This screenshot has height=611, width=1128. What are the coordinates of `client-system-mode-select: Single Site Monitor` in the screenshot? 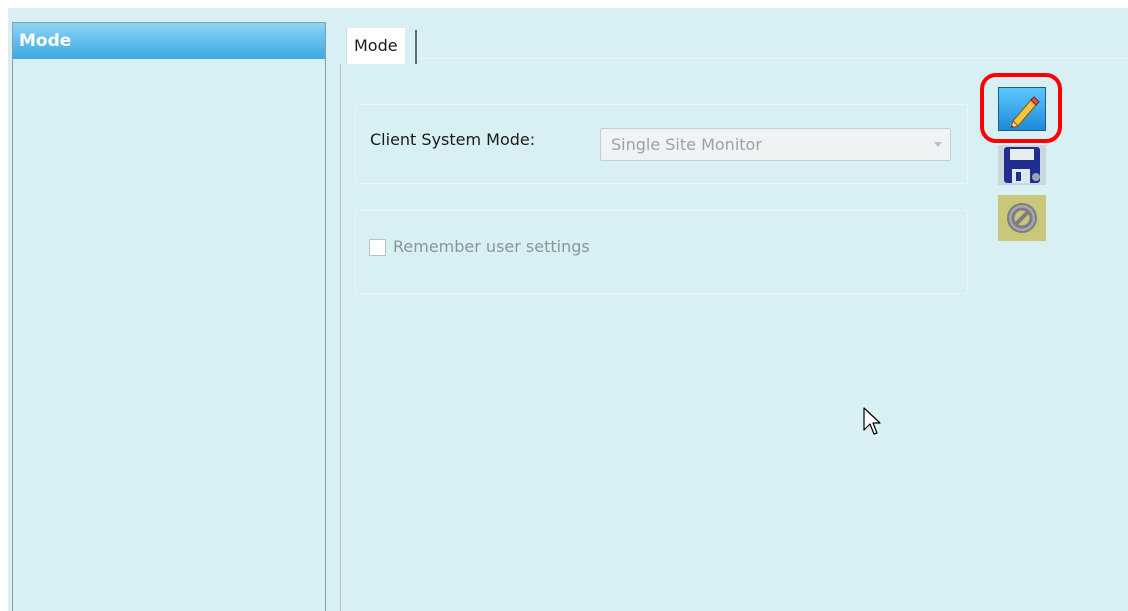 It's located at (775, 144).